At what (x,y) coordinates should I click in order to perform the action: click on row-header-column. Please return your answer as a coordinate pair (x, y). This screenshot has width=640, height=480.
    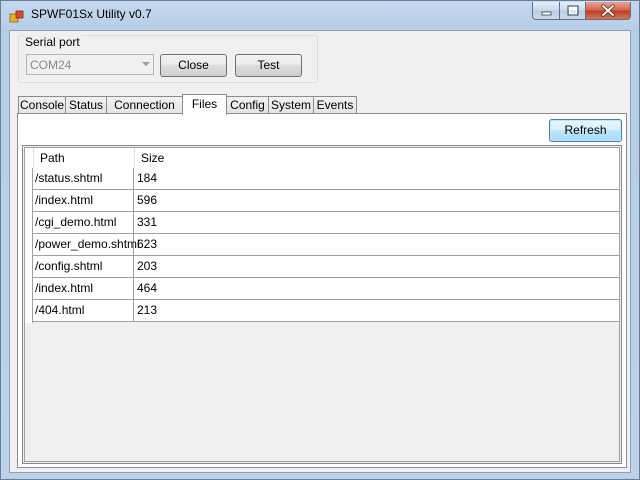
    Looking at the image, I should click on (29, 245).